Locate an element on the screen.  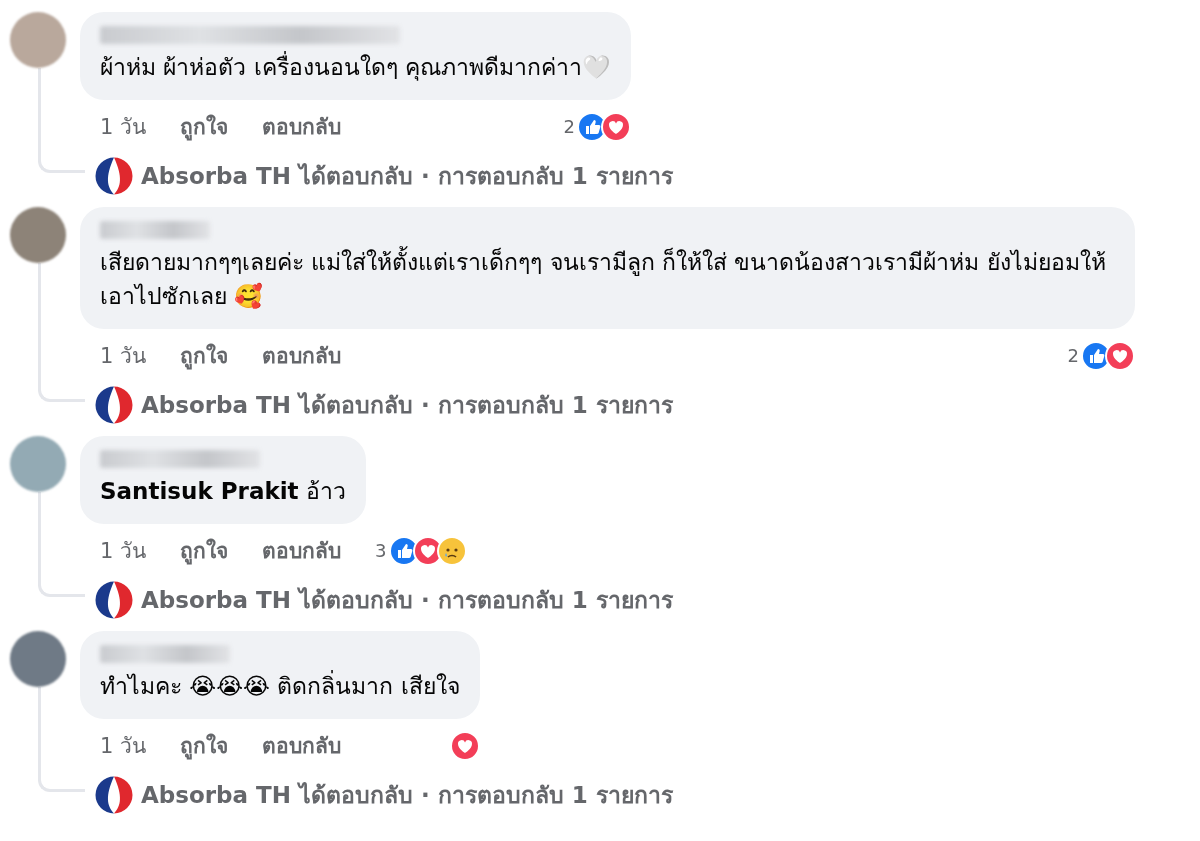
comment-text: Santisuk Prakit อ้าว is located at coordinates (223, 491).